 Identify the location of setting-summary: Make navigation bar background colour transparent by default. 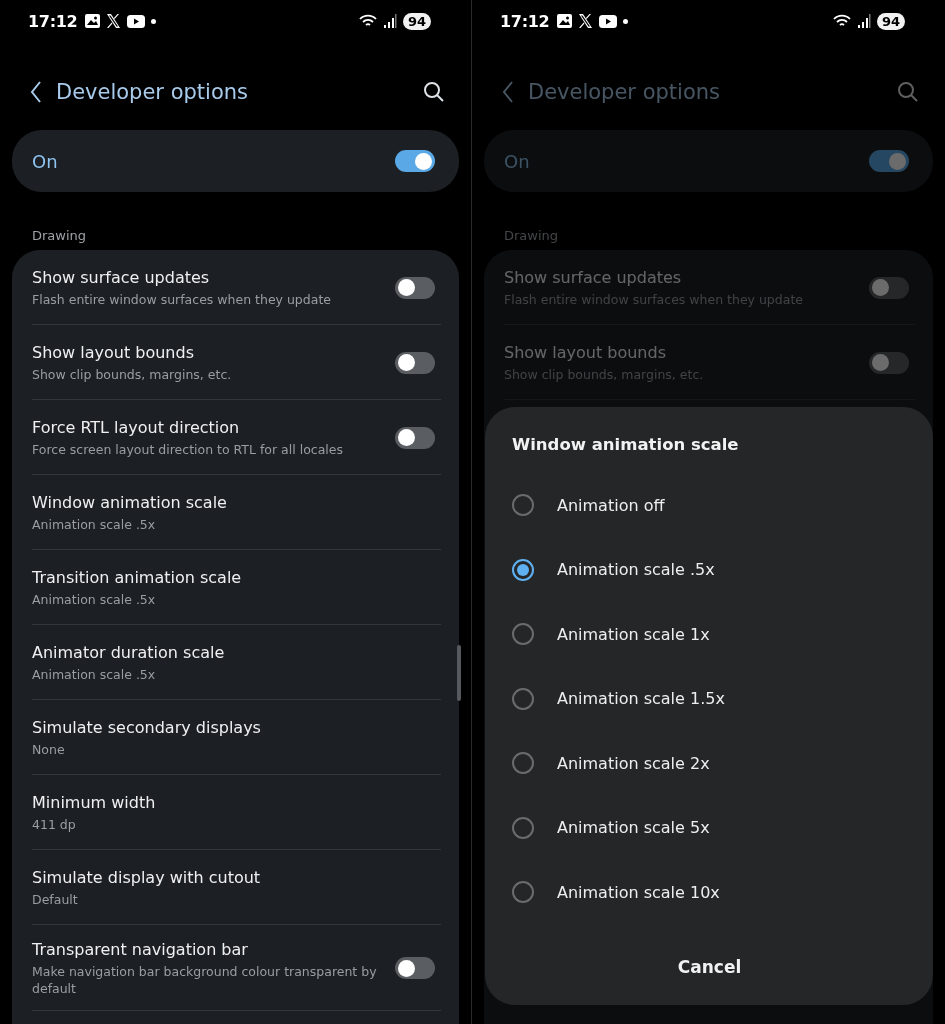
(205, 980).